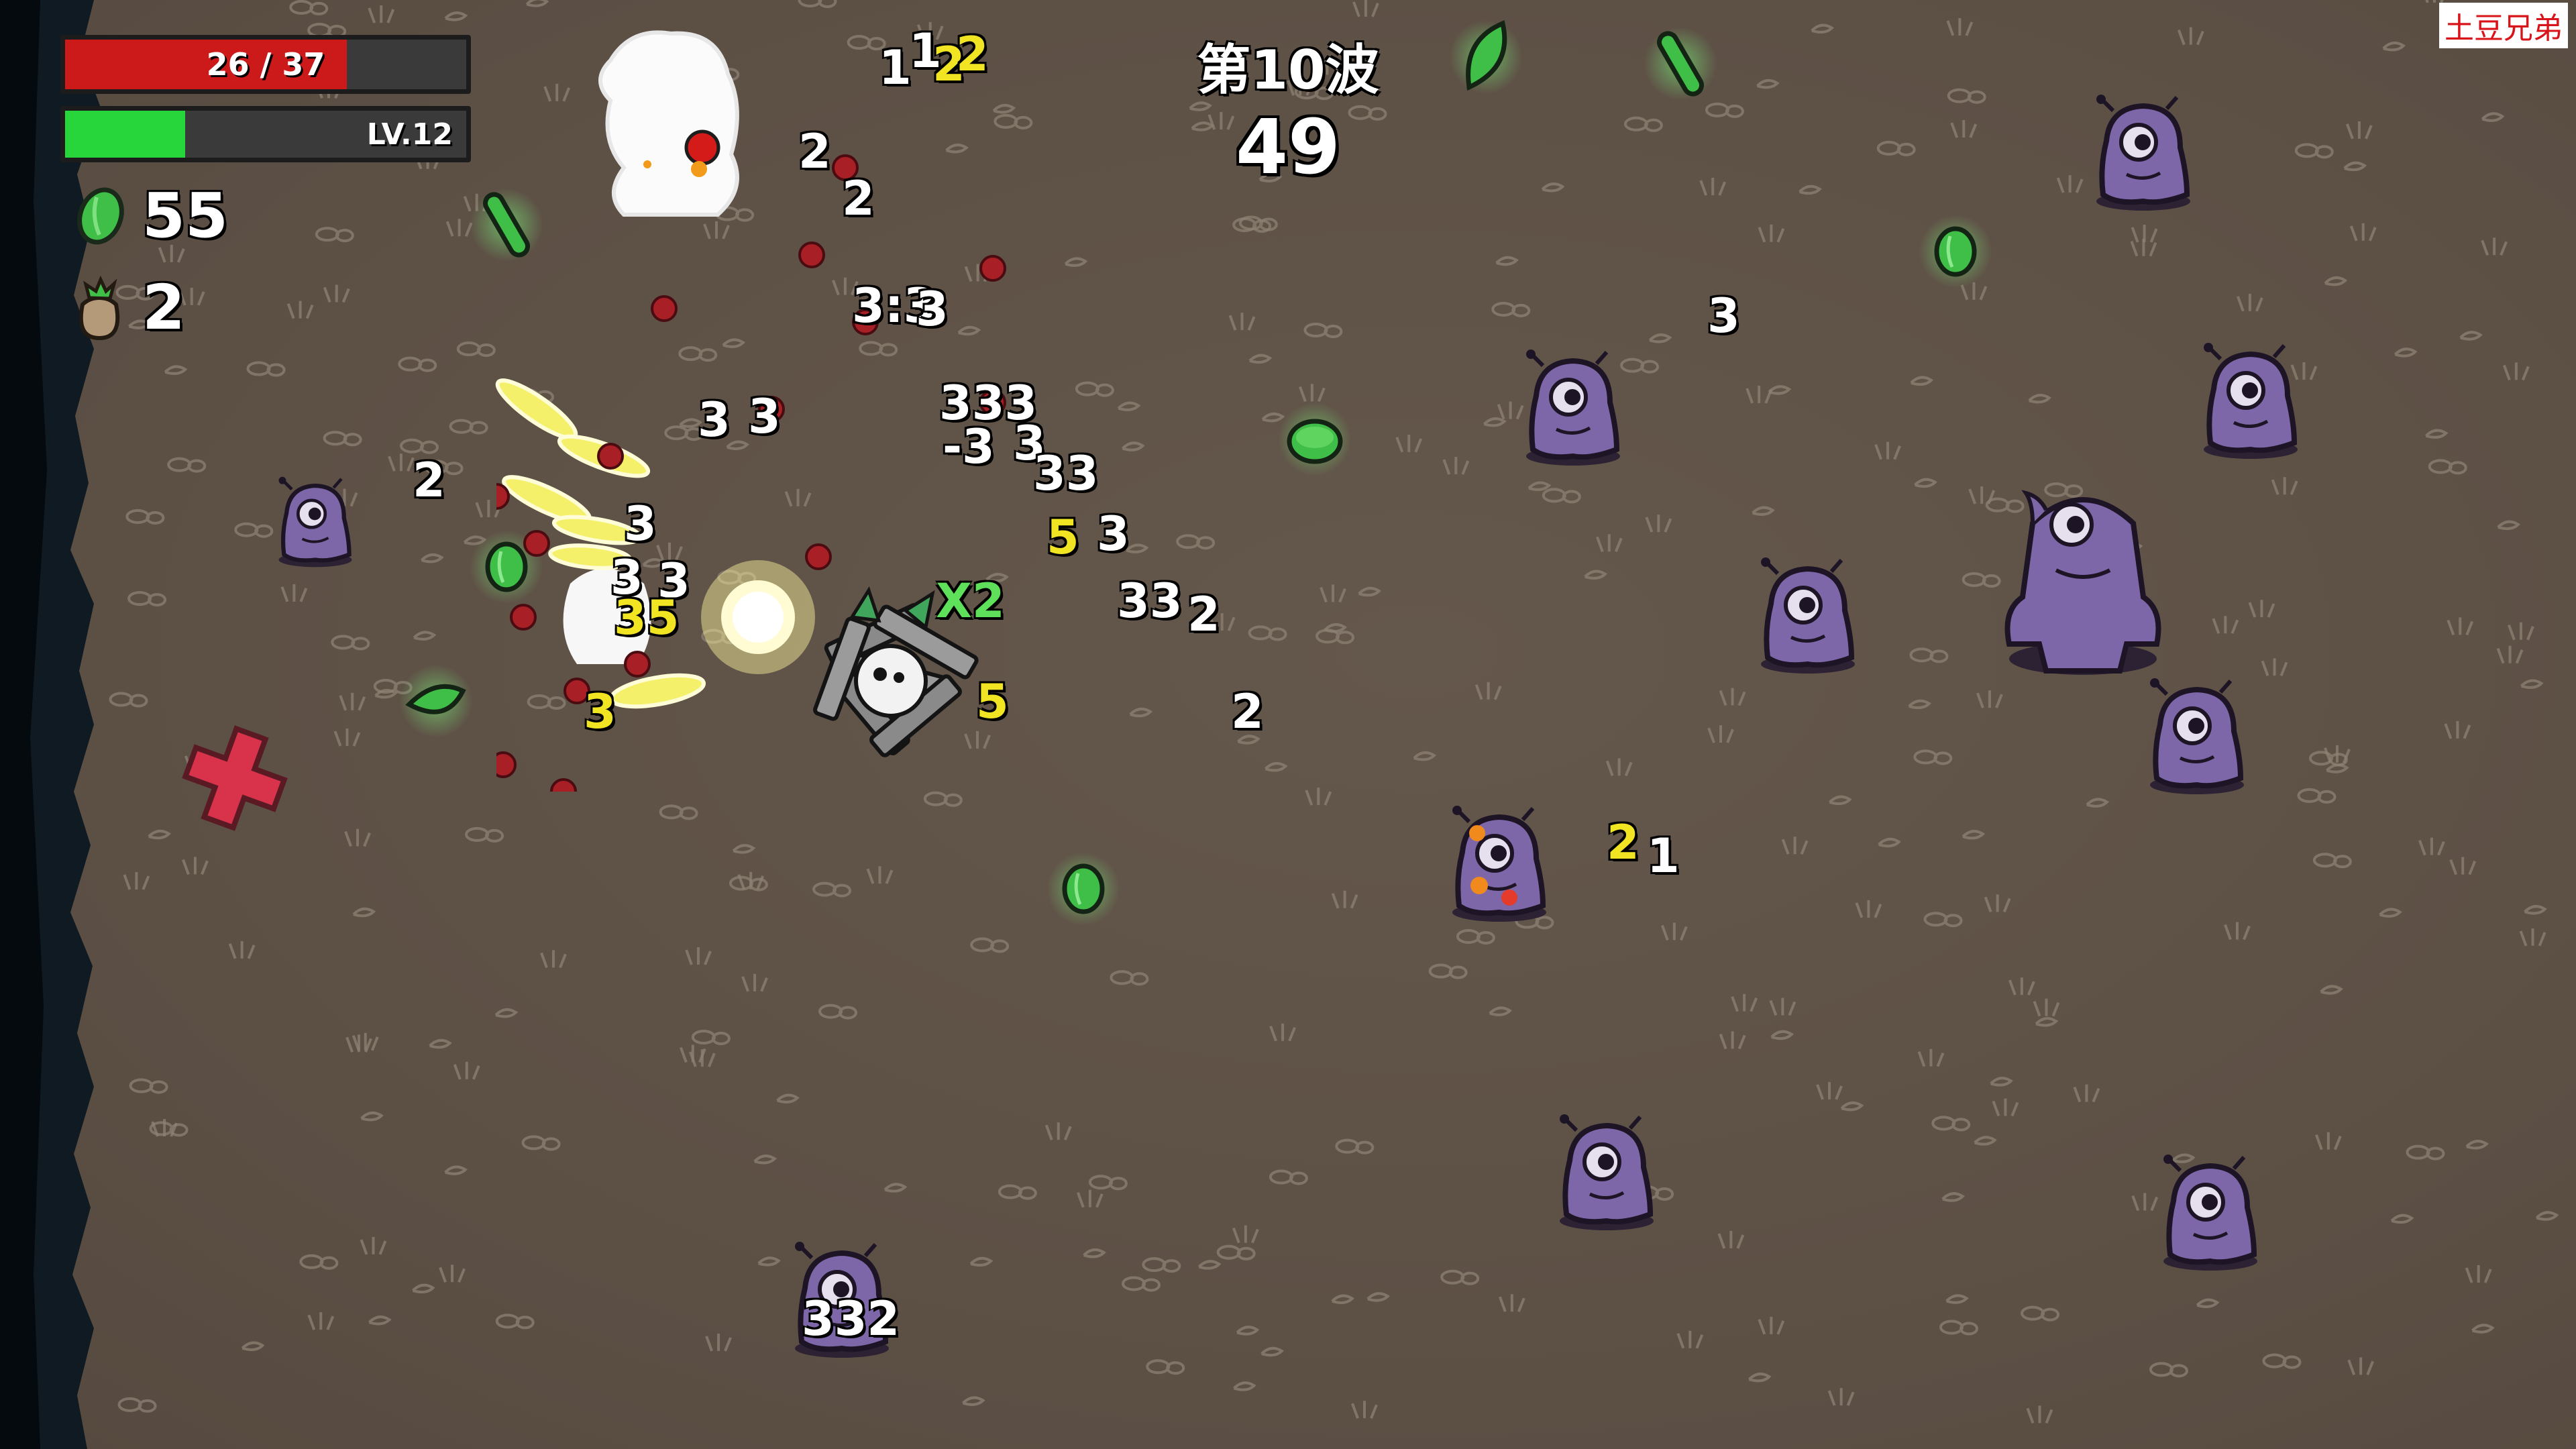 This screenshot has height=1449, width=2576. I want to click on damage-number: 3, so click(1113, 533).